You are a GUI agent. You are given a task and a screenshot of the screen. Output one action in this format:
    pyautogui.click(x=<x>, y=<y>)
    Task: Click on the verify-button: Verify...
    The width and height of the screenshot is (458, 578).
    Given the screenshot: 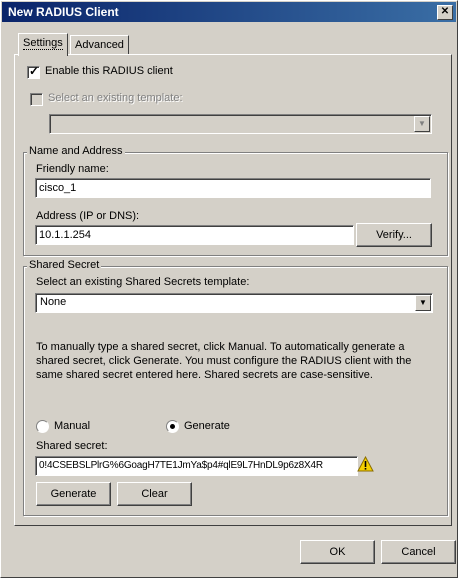 What is the action you would take?
    pyautogui.click(x=394, y=235)
    